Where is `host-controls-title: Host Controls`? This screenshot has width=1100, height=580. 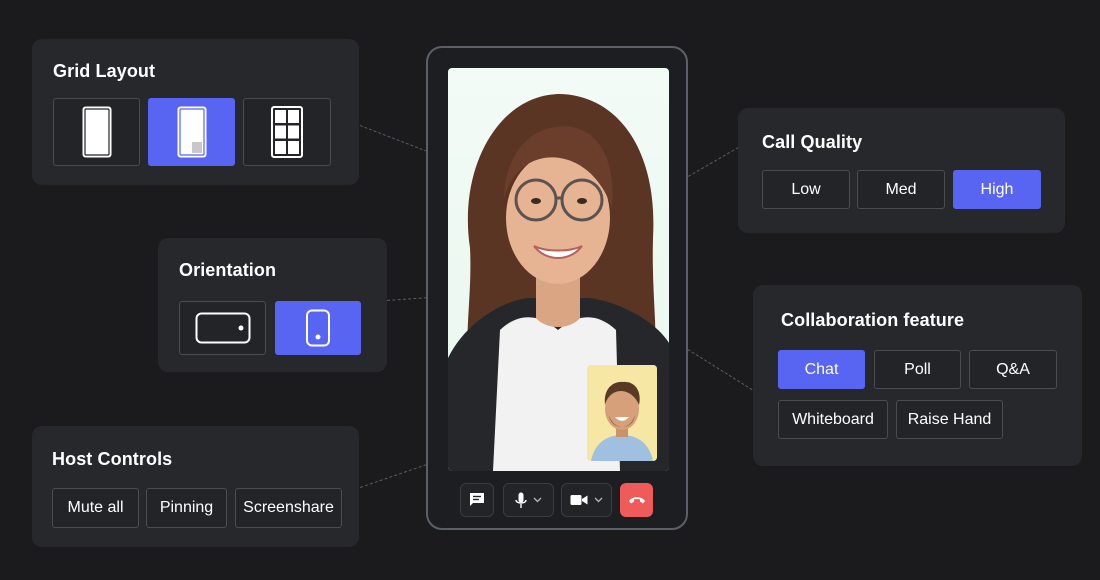
host-controls-title: Host Controls is located at coordinates (112, 459).